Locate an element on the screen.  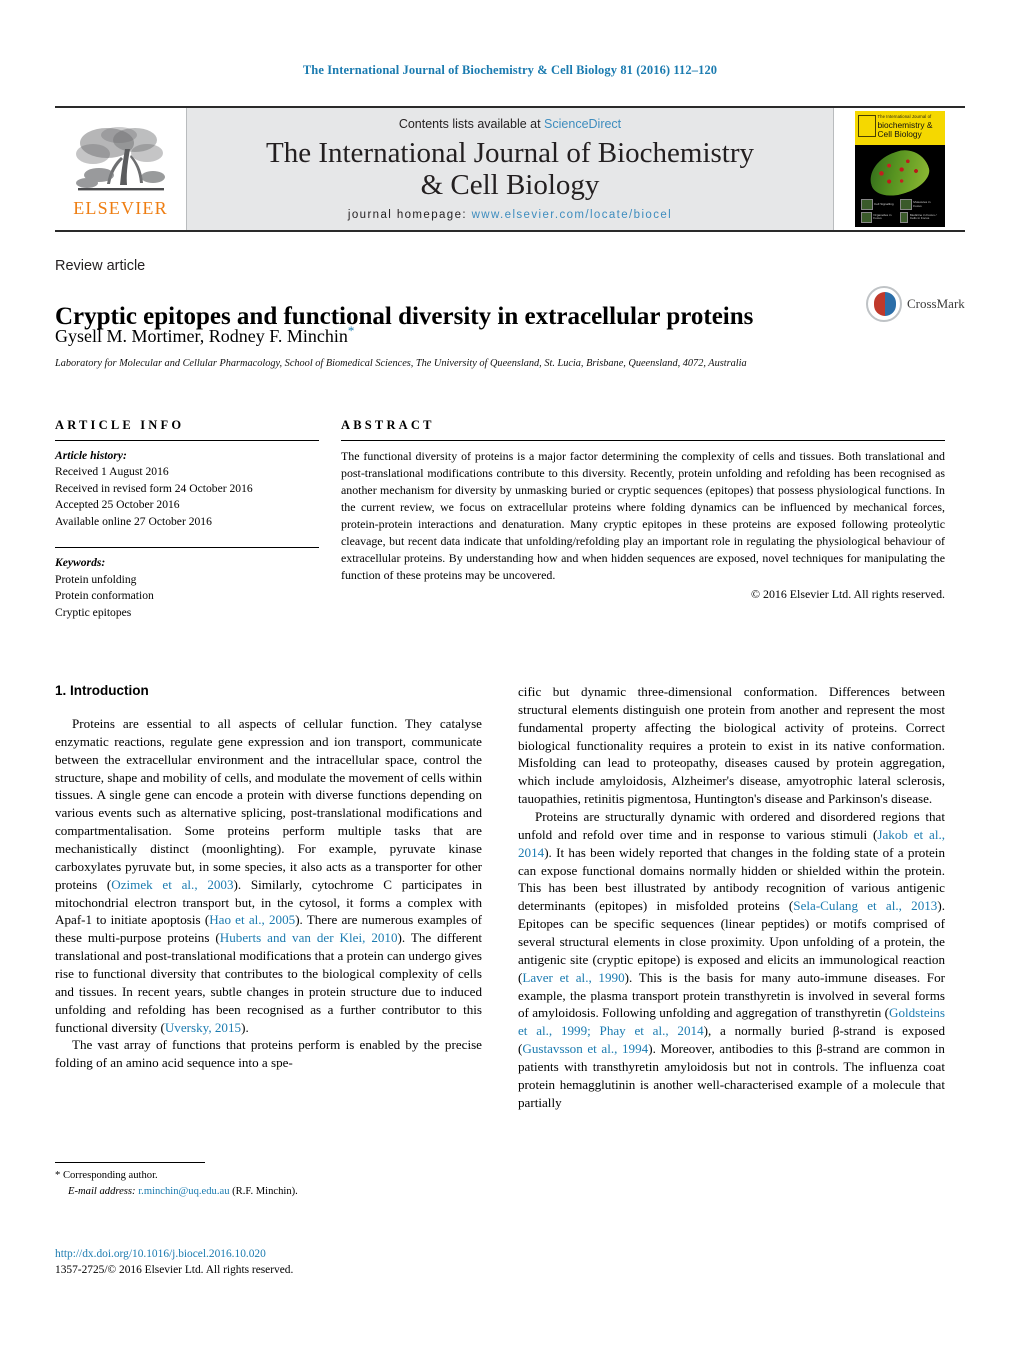
email-link: r.minchin@uq.edu.au is located at coordinates (183, 1191).